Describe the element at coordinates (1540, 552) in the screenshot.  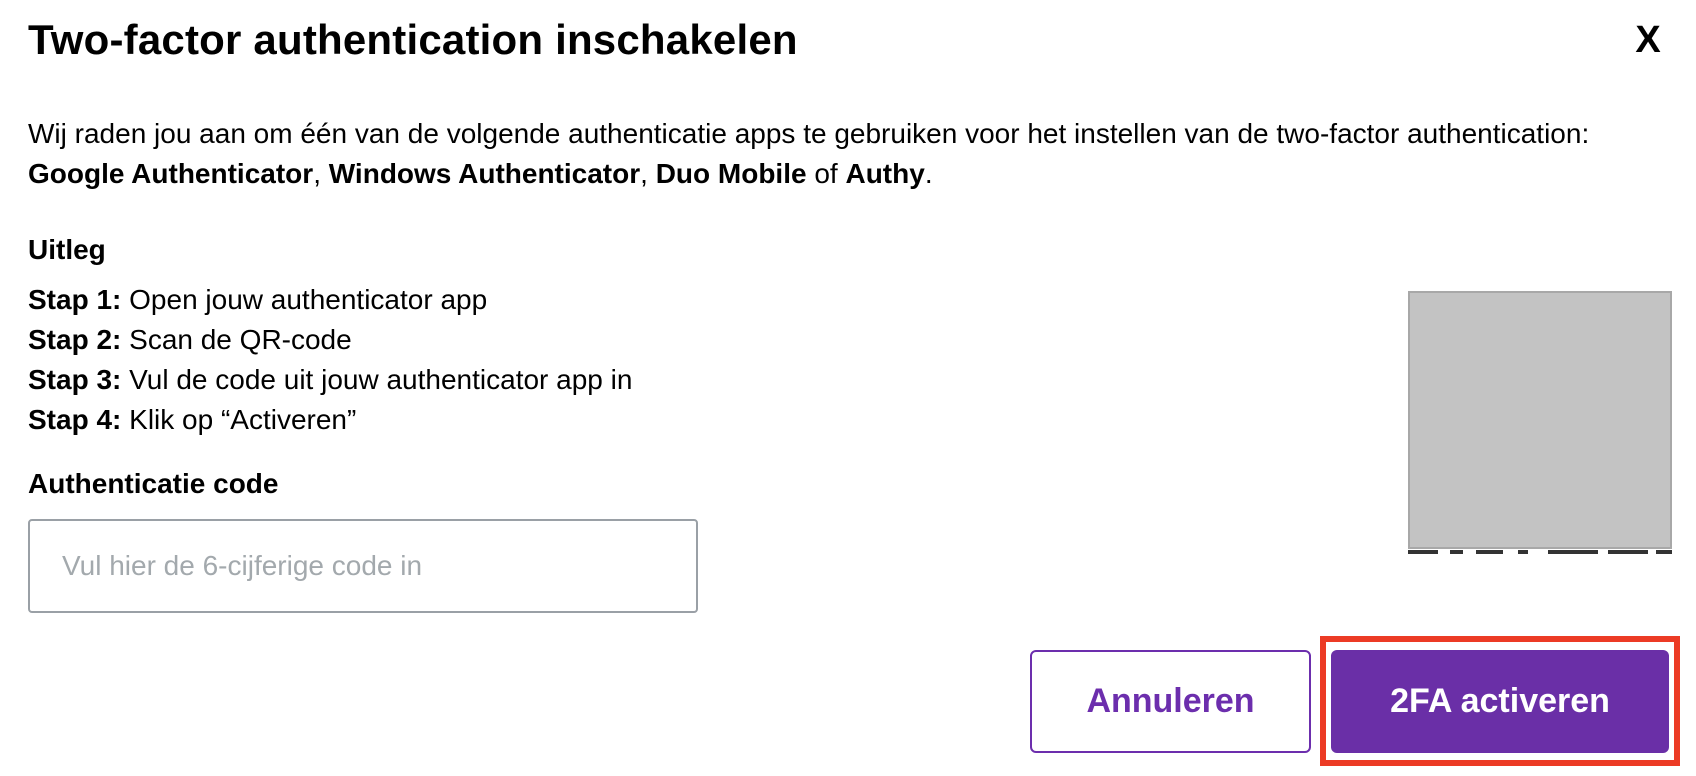
I see `qr-code-edge` at that location.